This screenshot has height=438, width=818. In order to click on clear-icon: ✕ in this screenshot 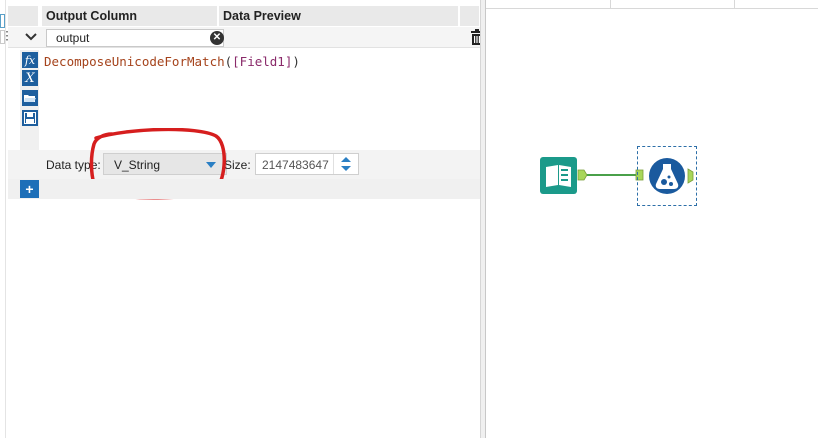, I will do `click(217, 38)`.